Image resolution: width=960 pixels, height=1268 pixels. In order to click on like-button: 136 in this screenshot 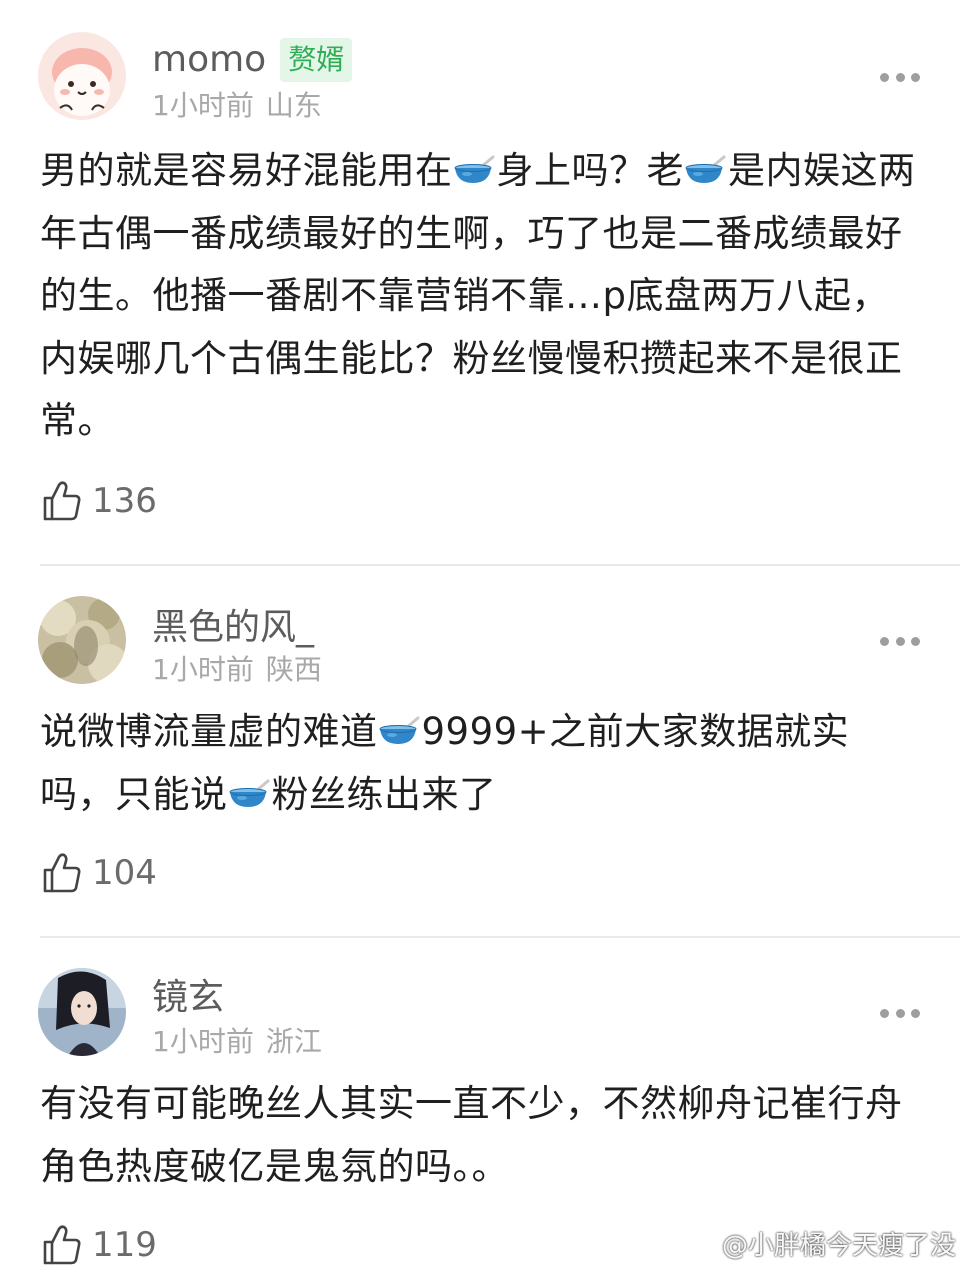, I will do `click(99, 501)`.